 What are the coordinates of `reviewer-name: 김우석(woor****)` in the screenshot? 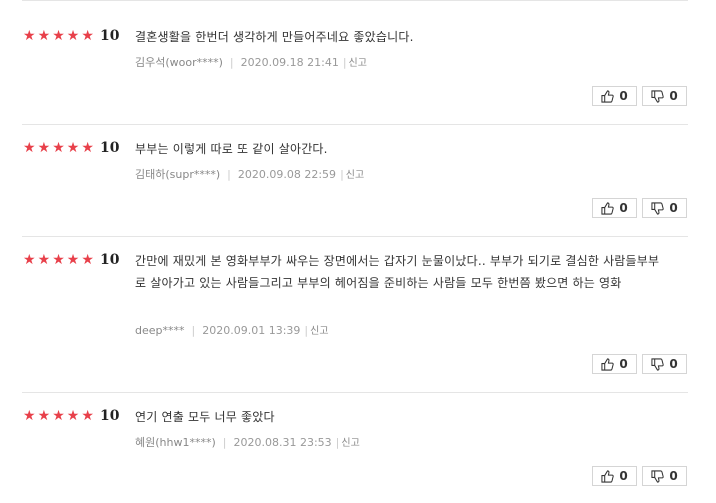 It's located at (179, 62).